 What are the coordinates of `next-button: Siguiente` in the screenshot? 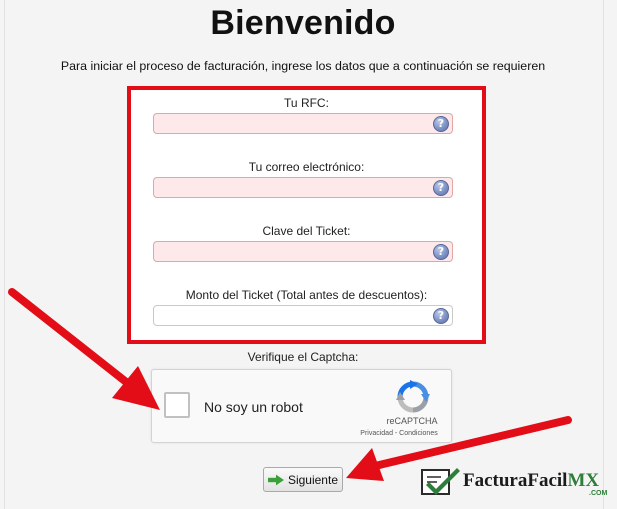 It's located at (303, 479).